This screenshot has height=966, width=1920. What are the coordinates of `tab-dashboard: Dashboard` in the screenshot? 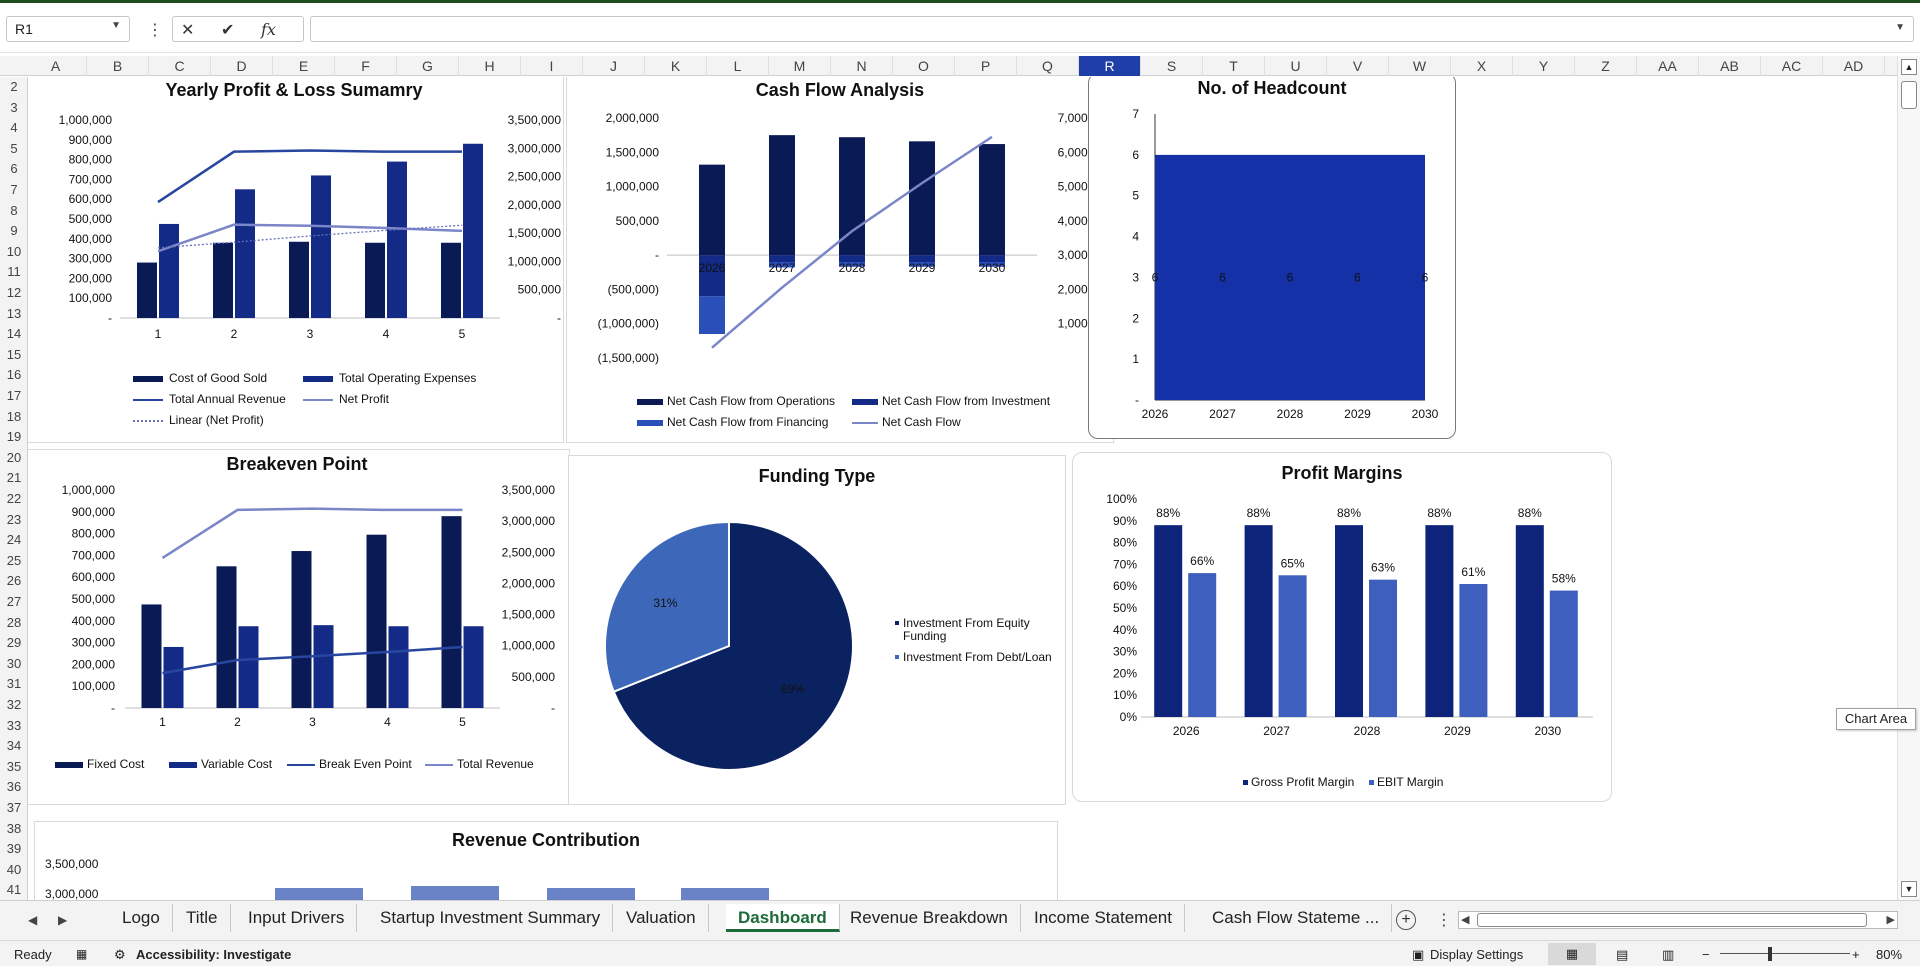 It's located at (783, 918).